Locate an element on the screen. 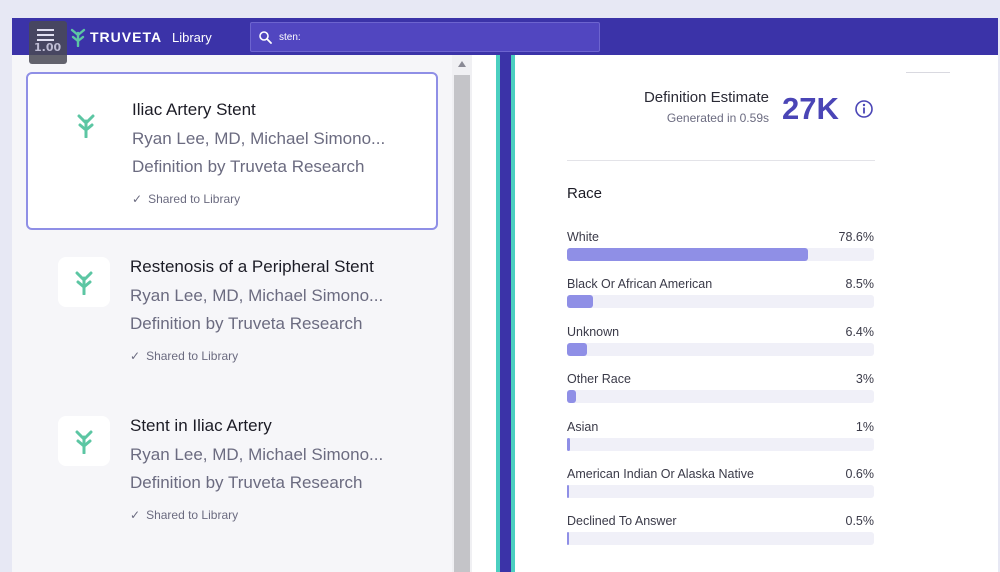 Image resolution: width=1000 pixels, height=572 pixels. nav-library-link: Library is located at coordinates (192, 37).